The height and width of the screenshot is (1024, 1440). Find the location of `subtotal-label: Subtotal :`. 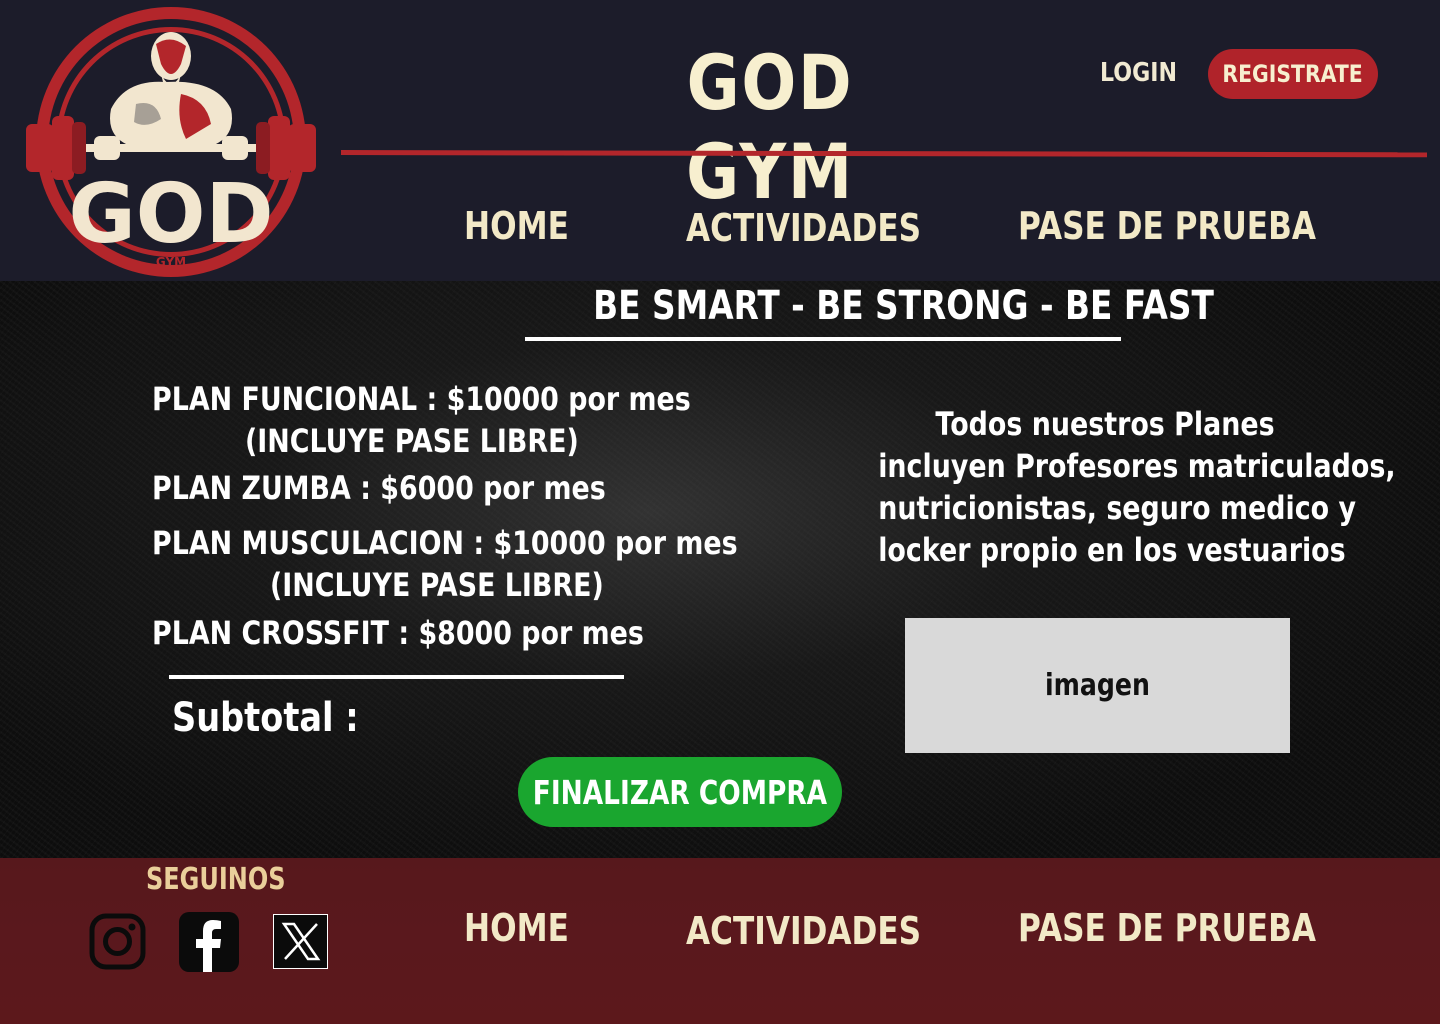

subtotal-label: Subtotal : is located at coordinates (265, 718).